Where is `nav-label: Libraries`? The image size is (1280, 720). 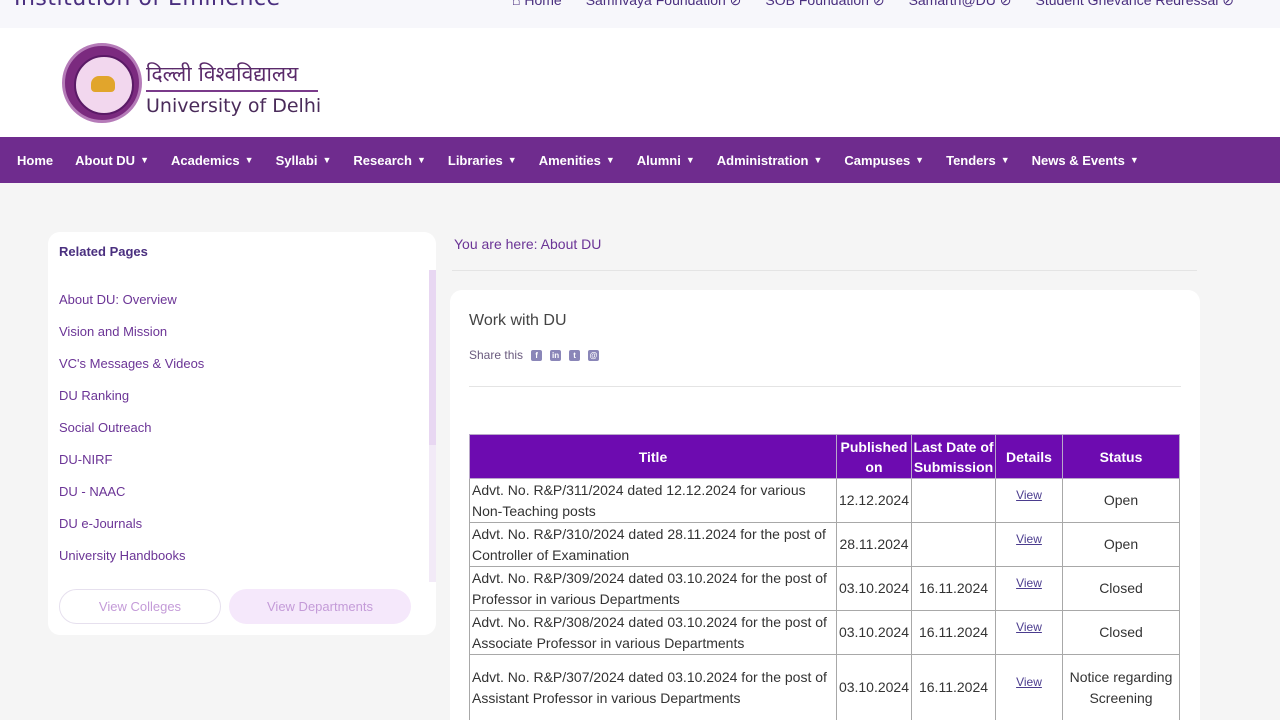 nav-label: Libraries is located at coordinates (475, 160).